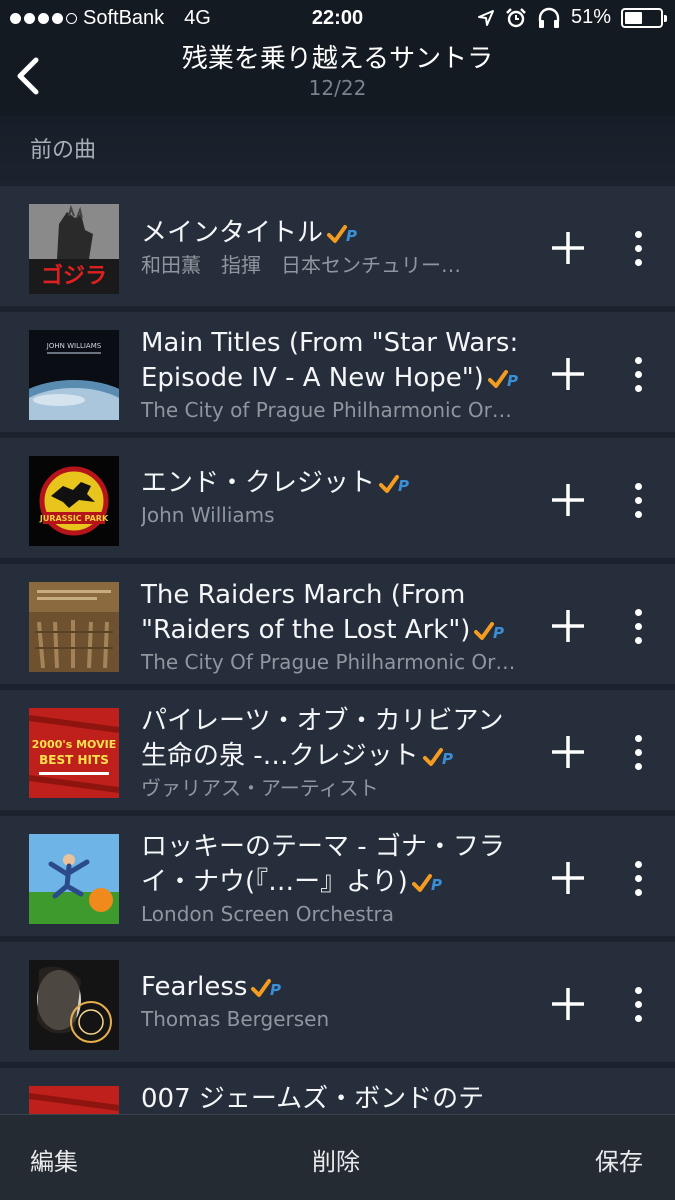 This screenshot has width=675, height=1200. What do you see at coordinates (337, 1003) in the screenshot?
I see `track-row: Fearless P Thomas Bergersen` at bounding box center [337, 1003].